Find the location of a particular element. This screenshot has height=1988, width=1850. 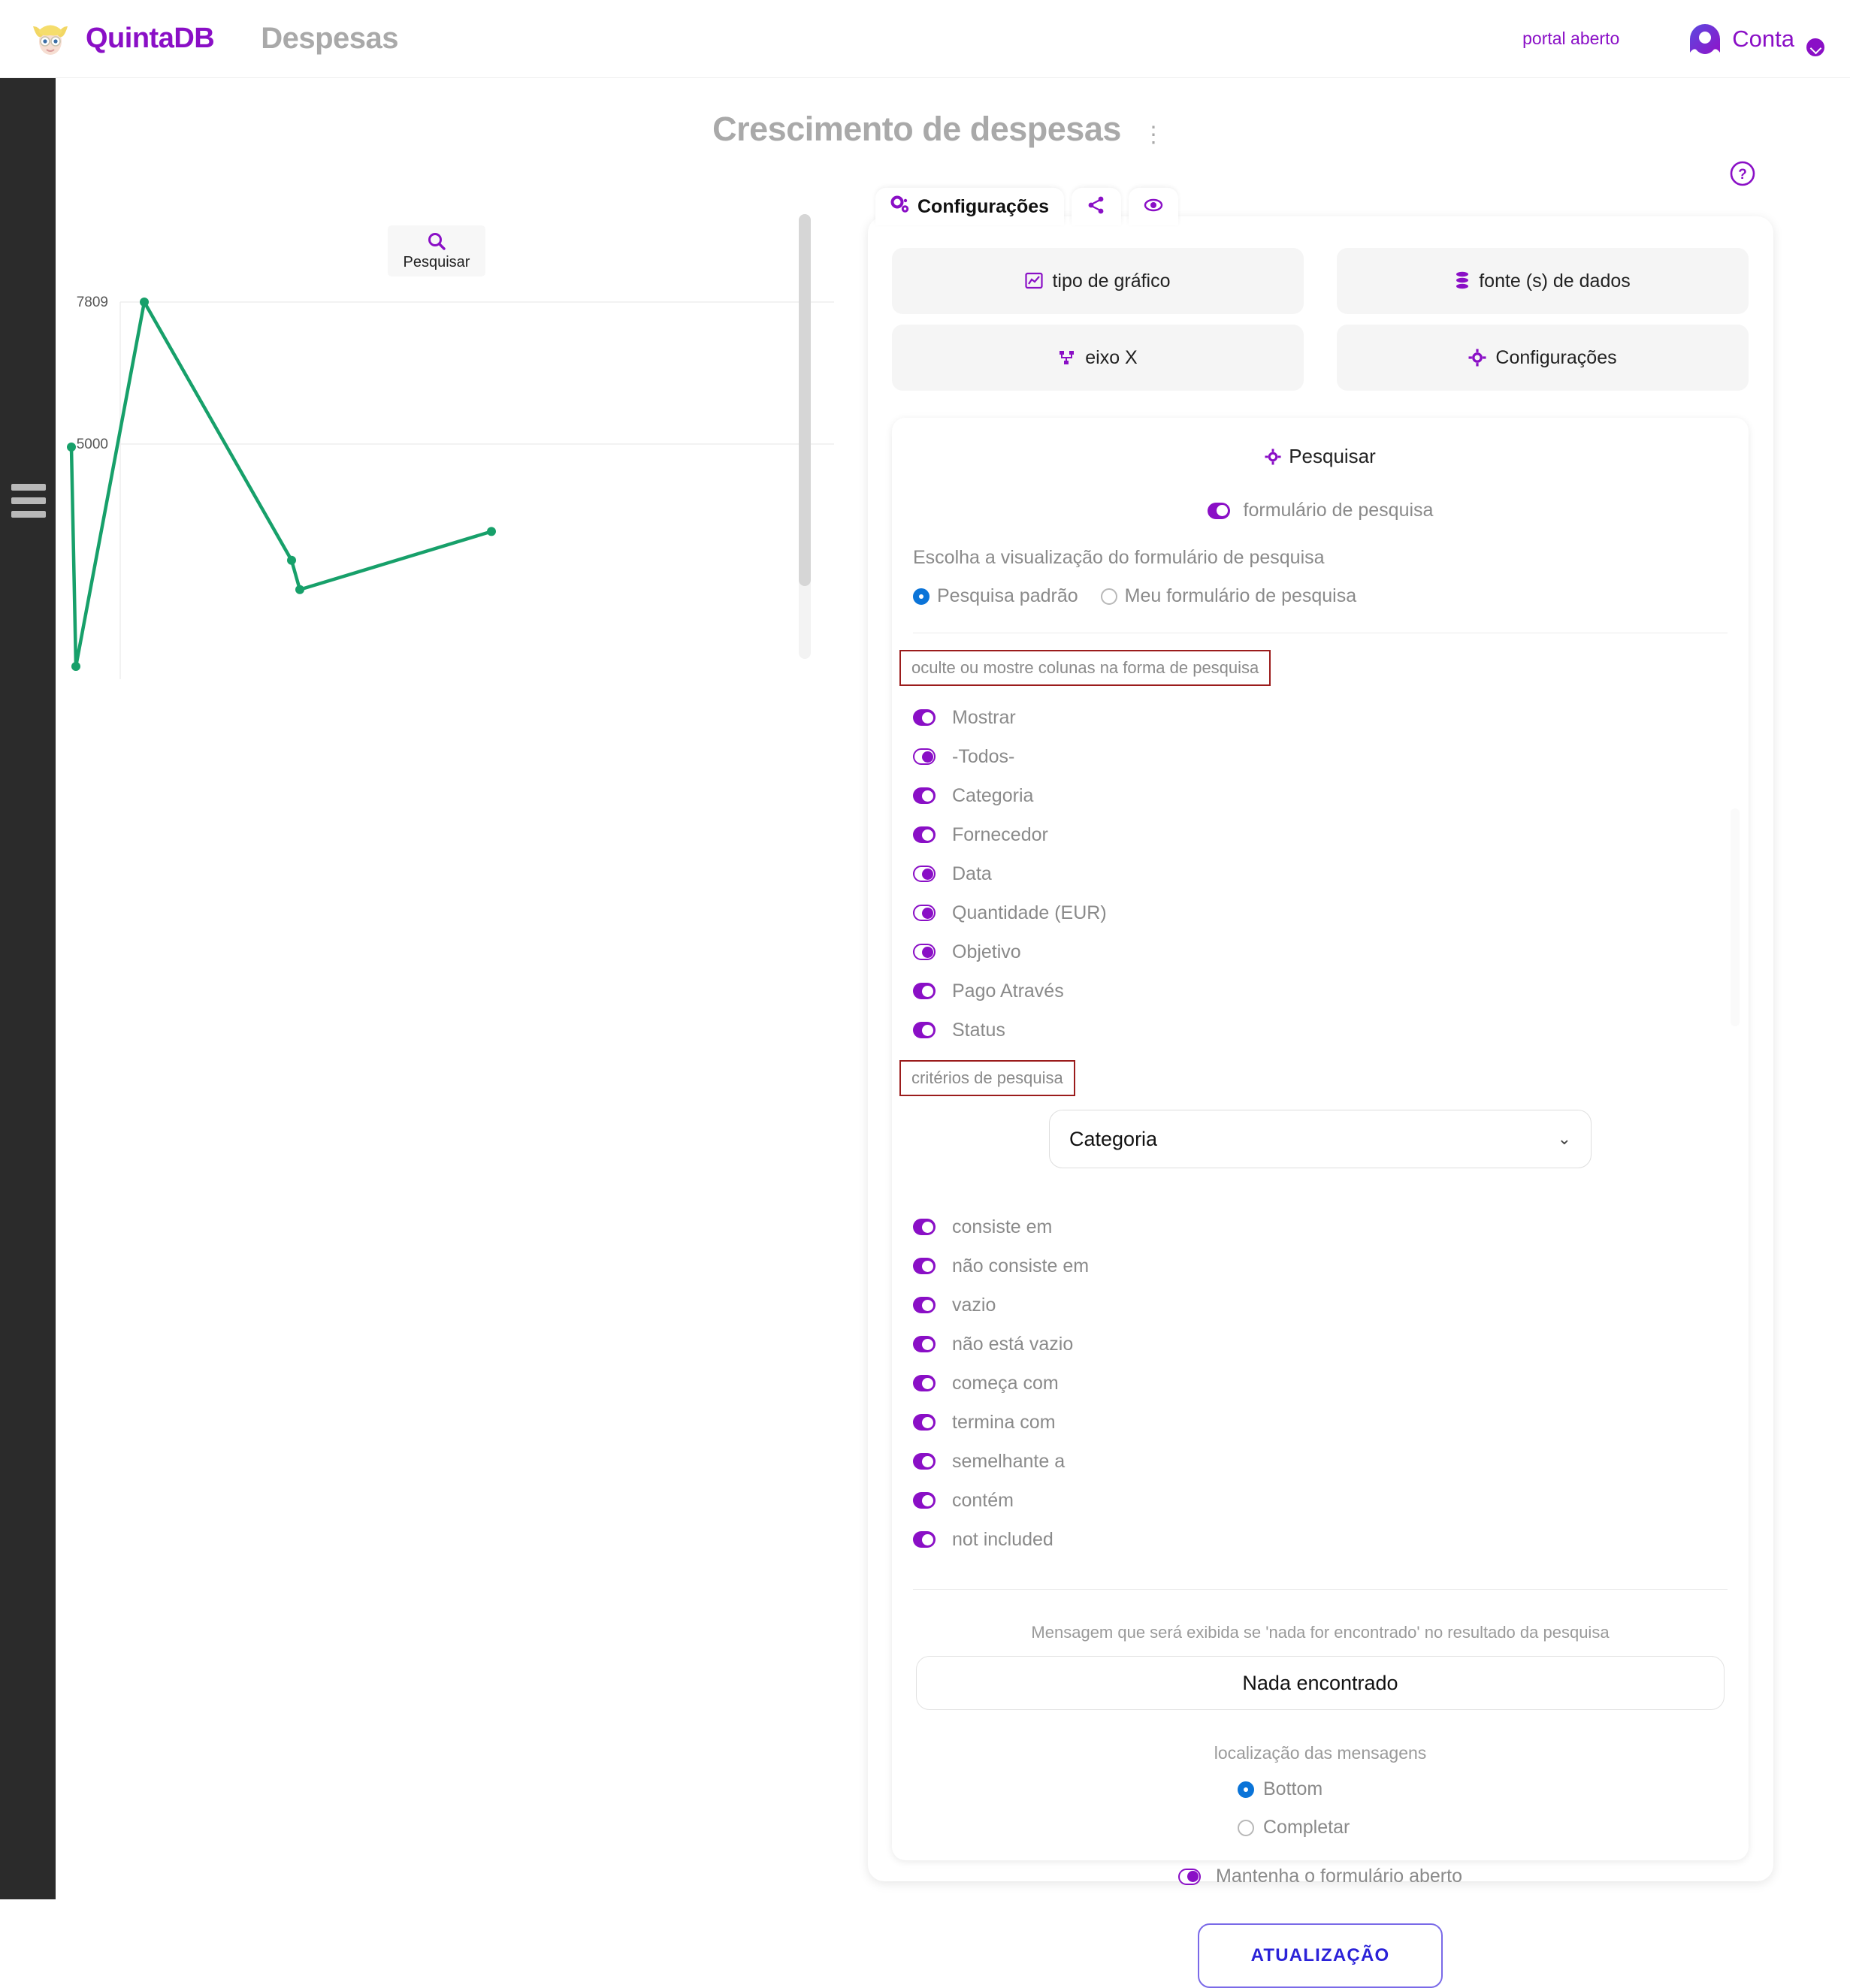

account-label: Conta is located at coordinates (1763, 38).